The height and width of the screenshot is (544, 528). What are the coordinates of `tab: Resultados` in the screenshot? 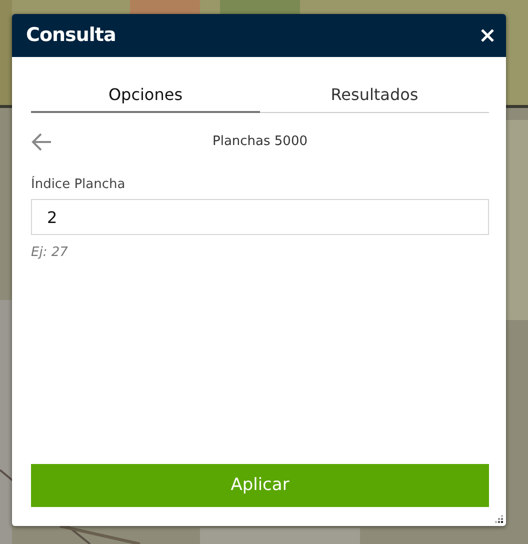 It's located at (374, 96).